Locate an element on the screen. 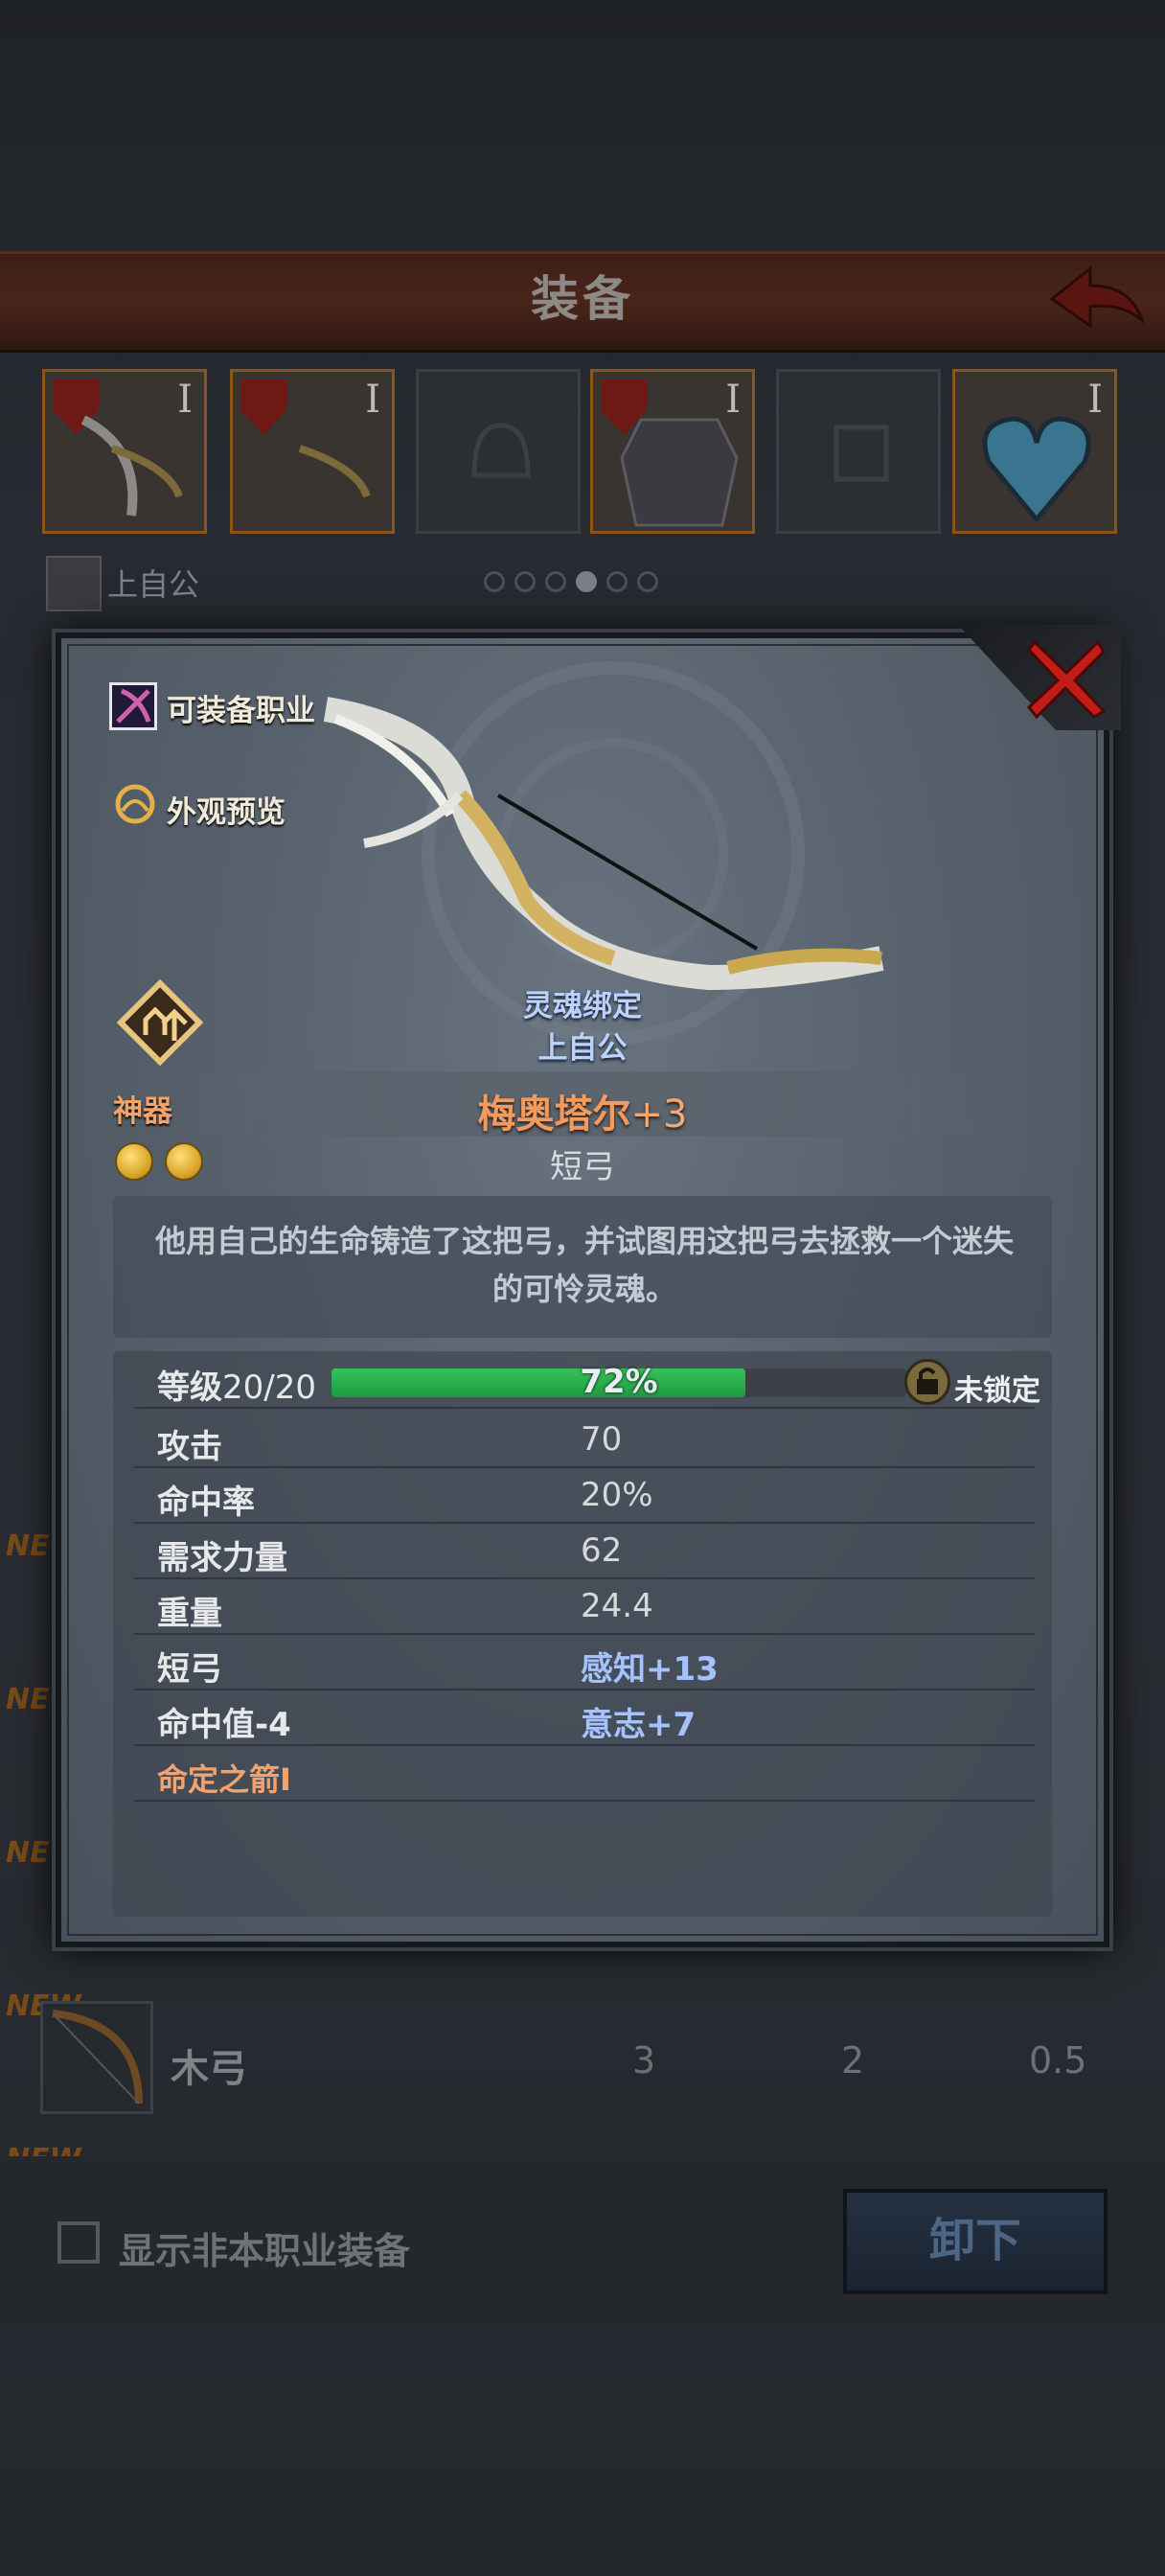 The height and width of the screenshot is (2576, 1165). item-enhance-level: +3 is located at coordinates (659, 1114).